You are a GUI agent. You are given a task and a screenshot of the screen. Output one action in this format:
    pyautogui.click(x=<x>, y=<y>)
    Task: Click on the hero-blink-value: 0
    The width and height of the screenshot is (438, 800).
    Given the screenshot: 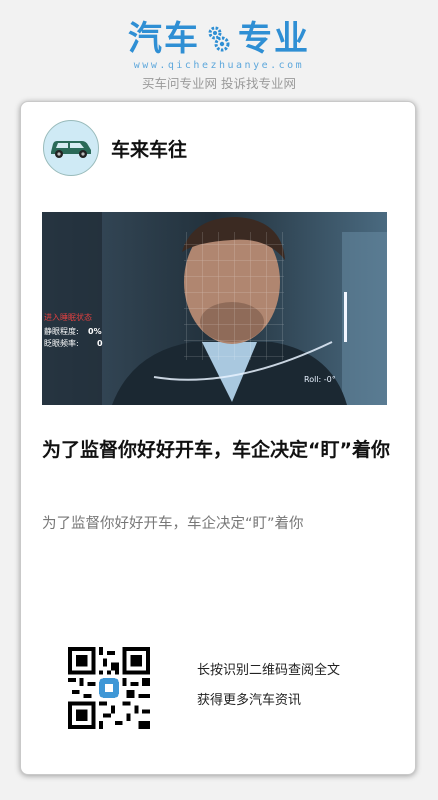 What is the action you would take?
    pyautogui.click(x=100, y=343)
    